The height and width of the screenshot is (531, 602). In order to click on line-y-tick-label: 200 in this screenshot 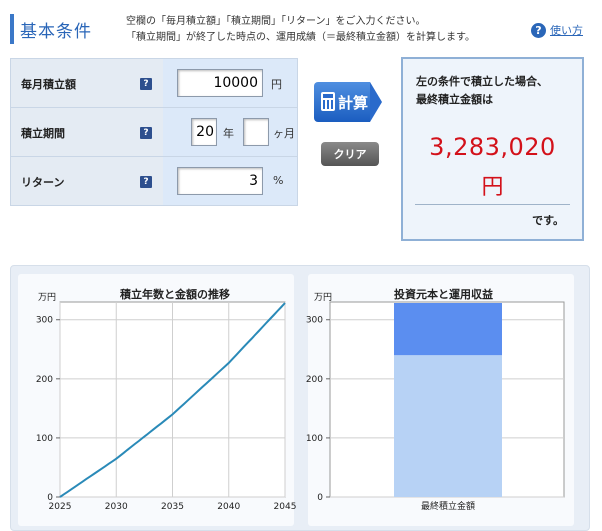, I will do `click(44, 380)`.